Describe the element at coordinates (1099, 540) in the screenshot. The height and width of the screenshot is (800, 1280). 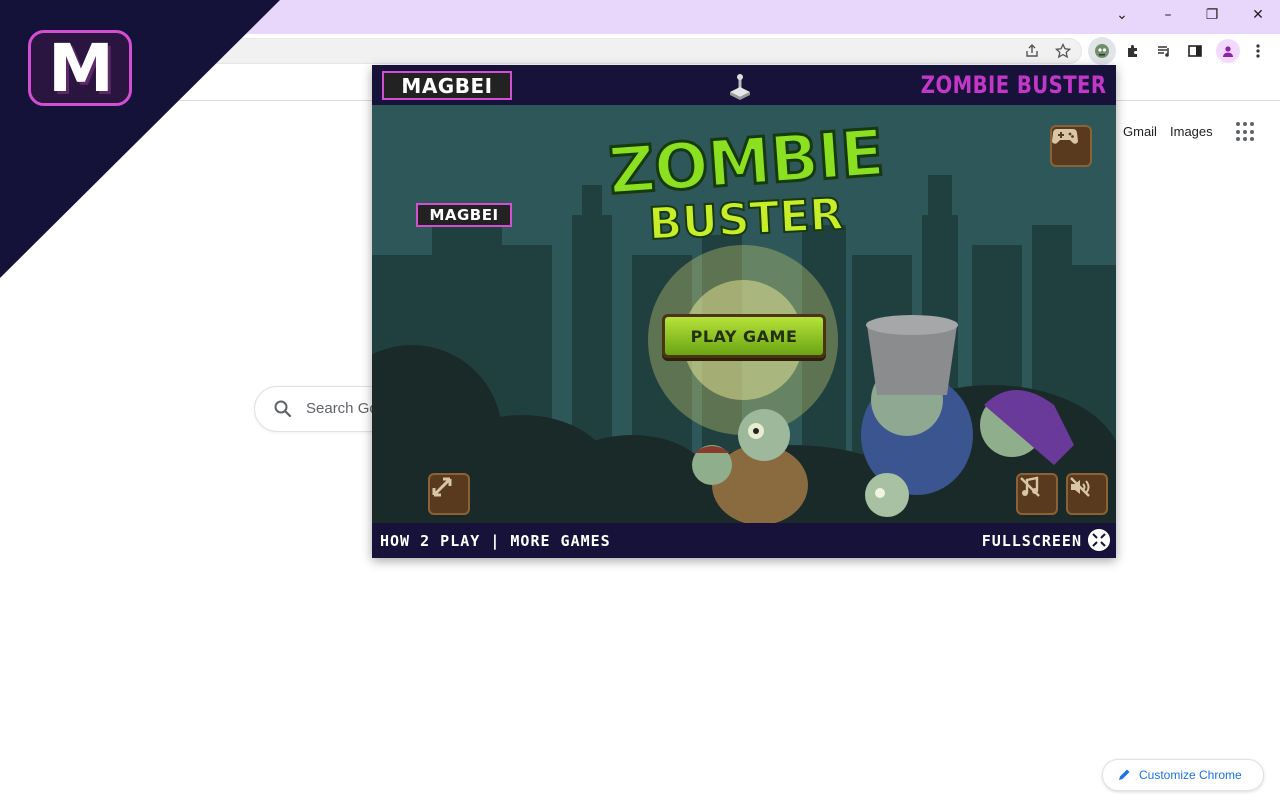
I see `fullscreen-icon` at that location.